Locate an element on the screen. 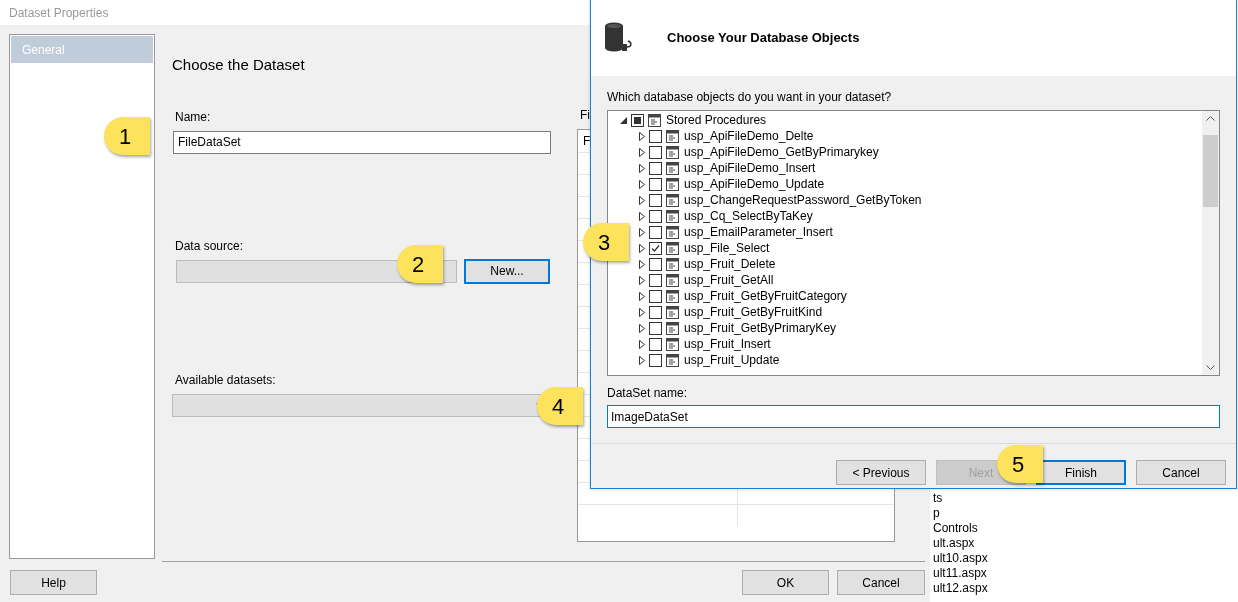  tree-item-label: usp_ApiFileDemo_Delte is located at coordinates (749, 136).